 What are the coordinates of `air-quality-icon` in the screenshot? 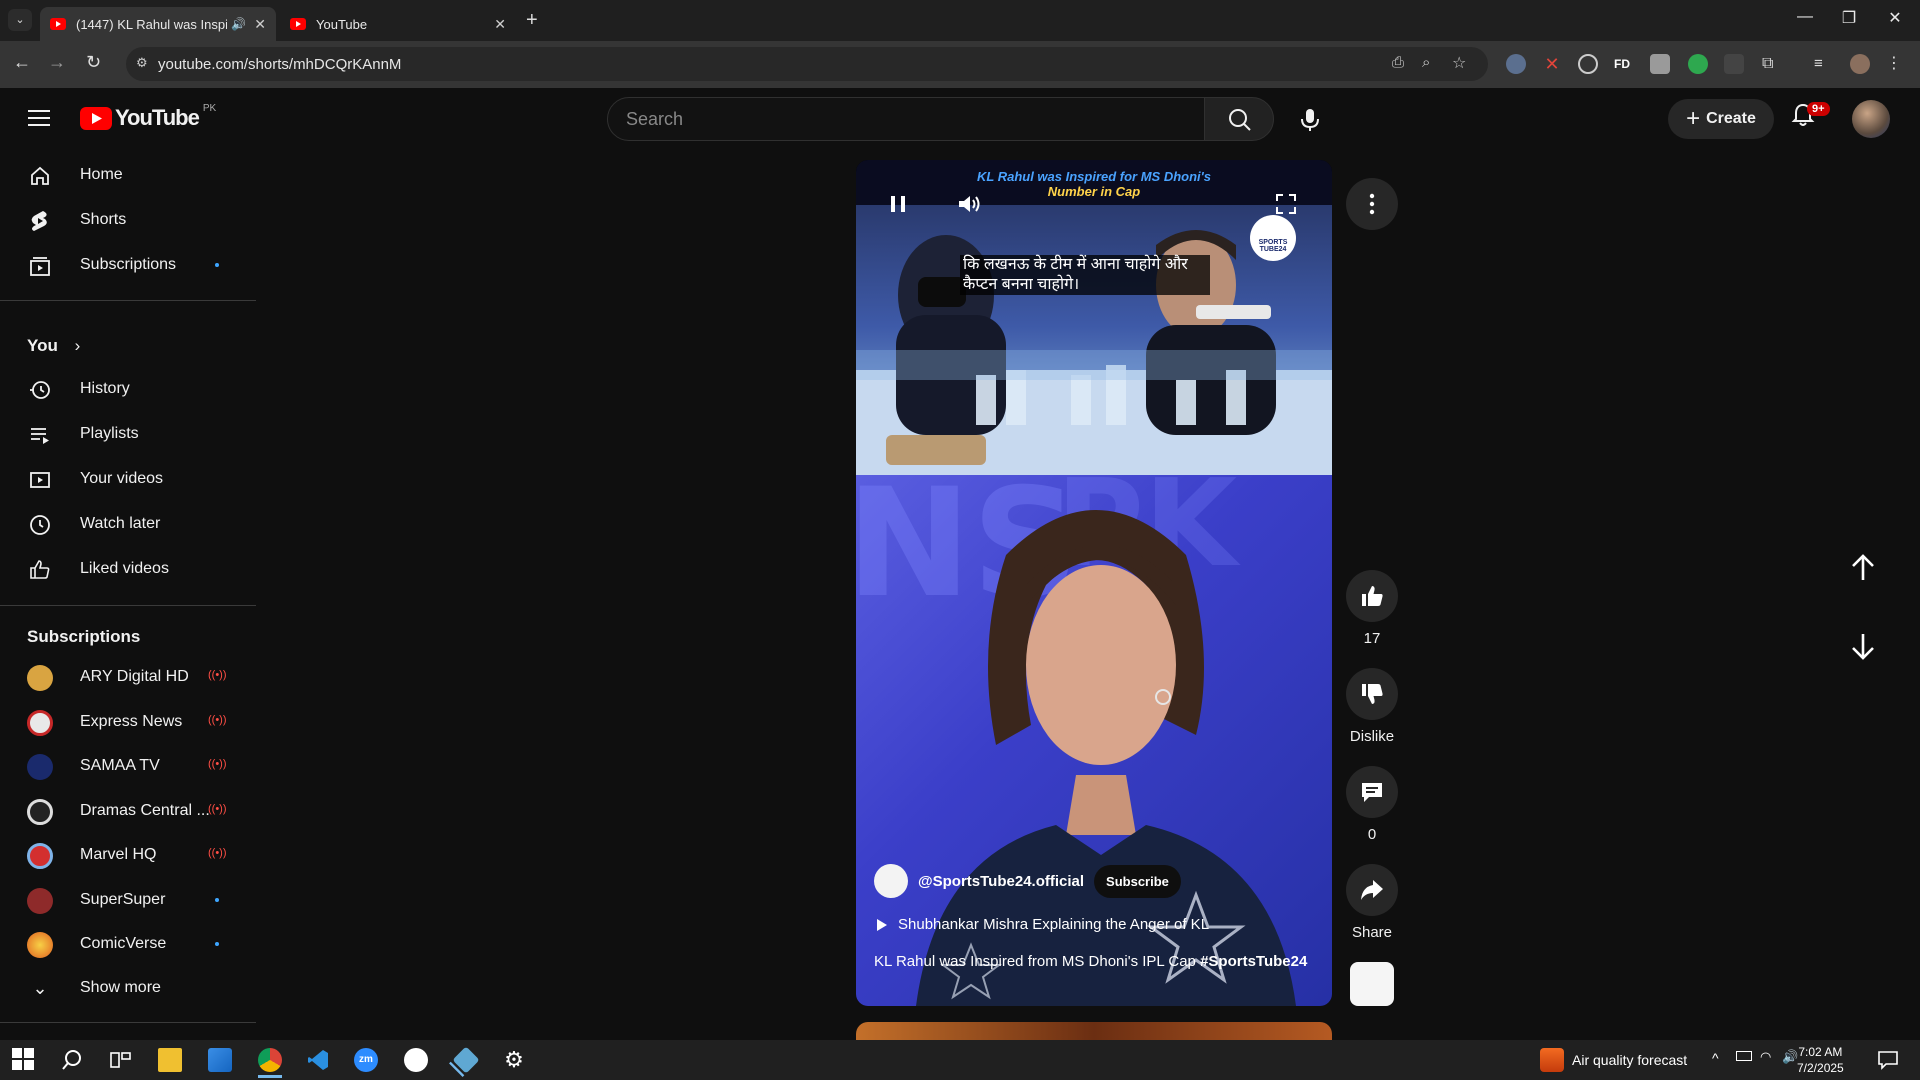 It's located at (1552, 1060).